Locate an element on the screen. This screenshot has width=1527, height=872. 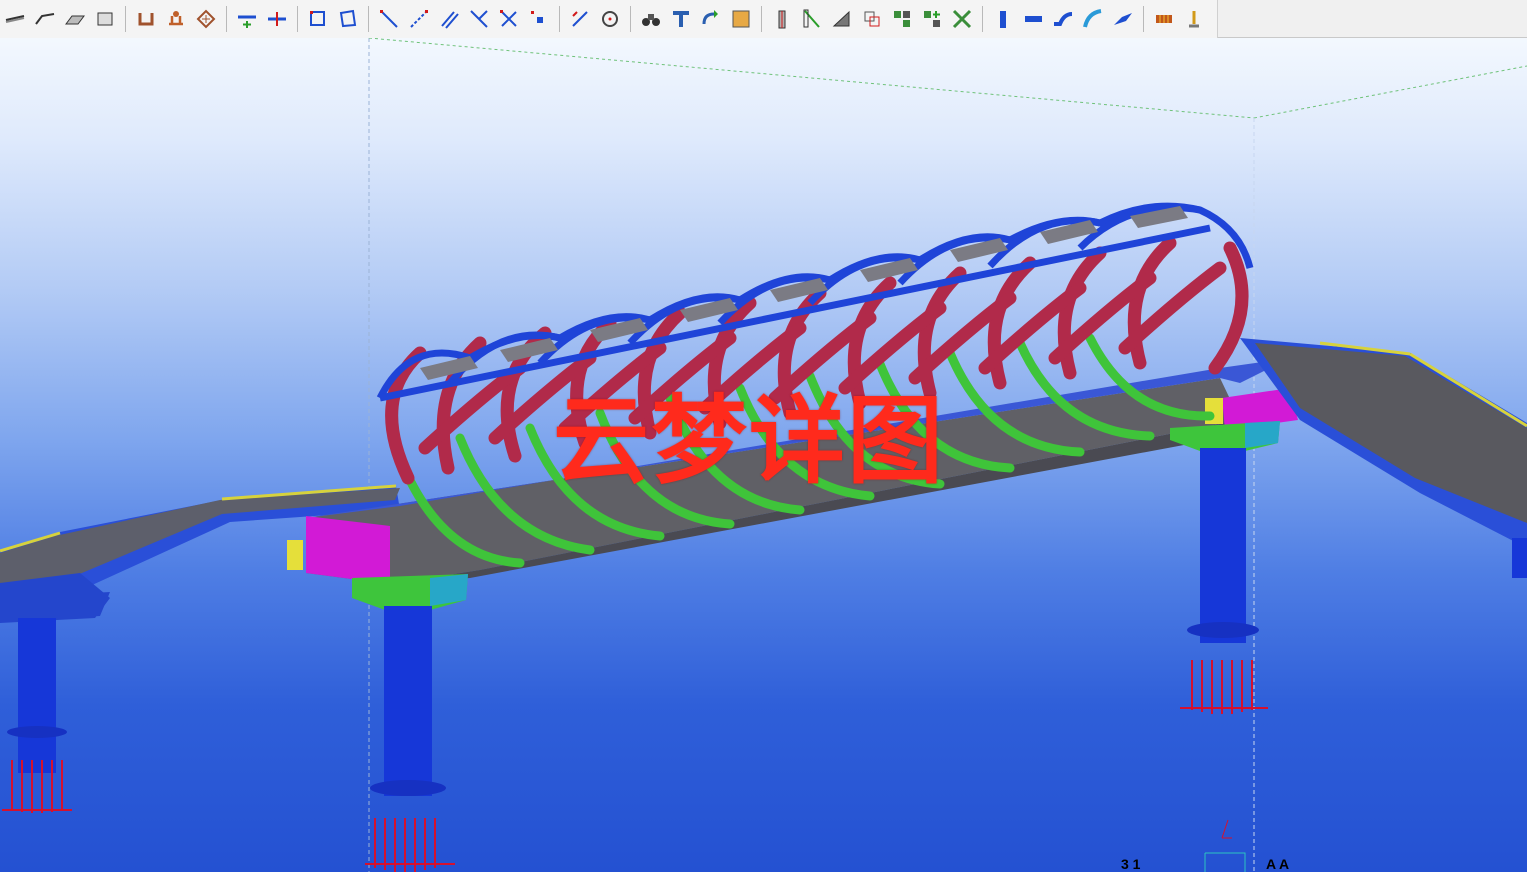
right-ramp-surface is located at coordinates (1391, 433).